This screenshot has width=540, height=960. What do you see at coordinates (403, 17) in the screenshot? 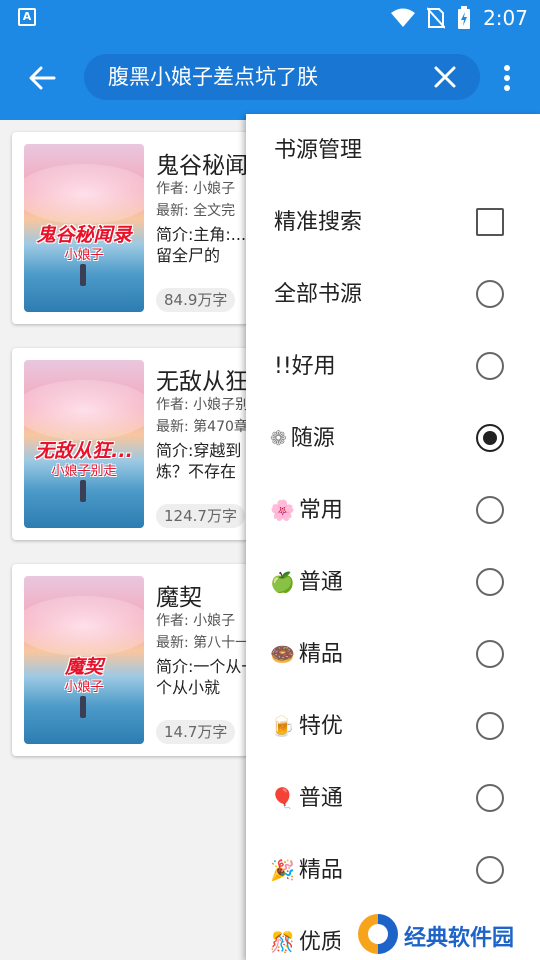
I see `wifi-icon` at bounding box center [403, 17].